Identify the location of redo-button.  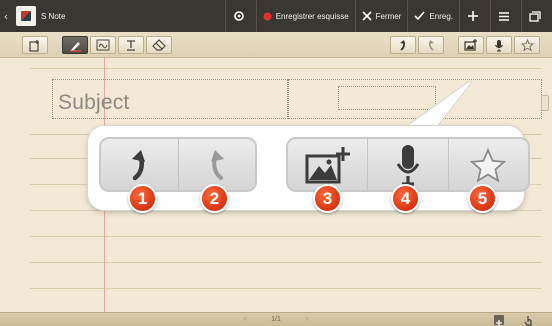
(217, 164).